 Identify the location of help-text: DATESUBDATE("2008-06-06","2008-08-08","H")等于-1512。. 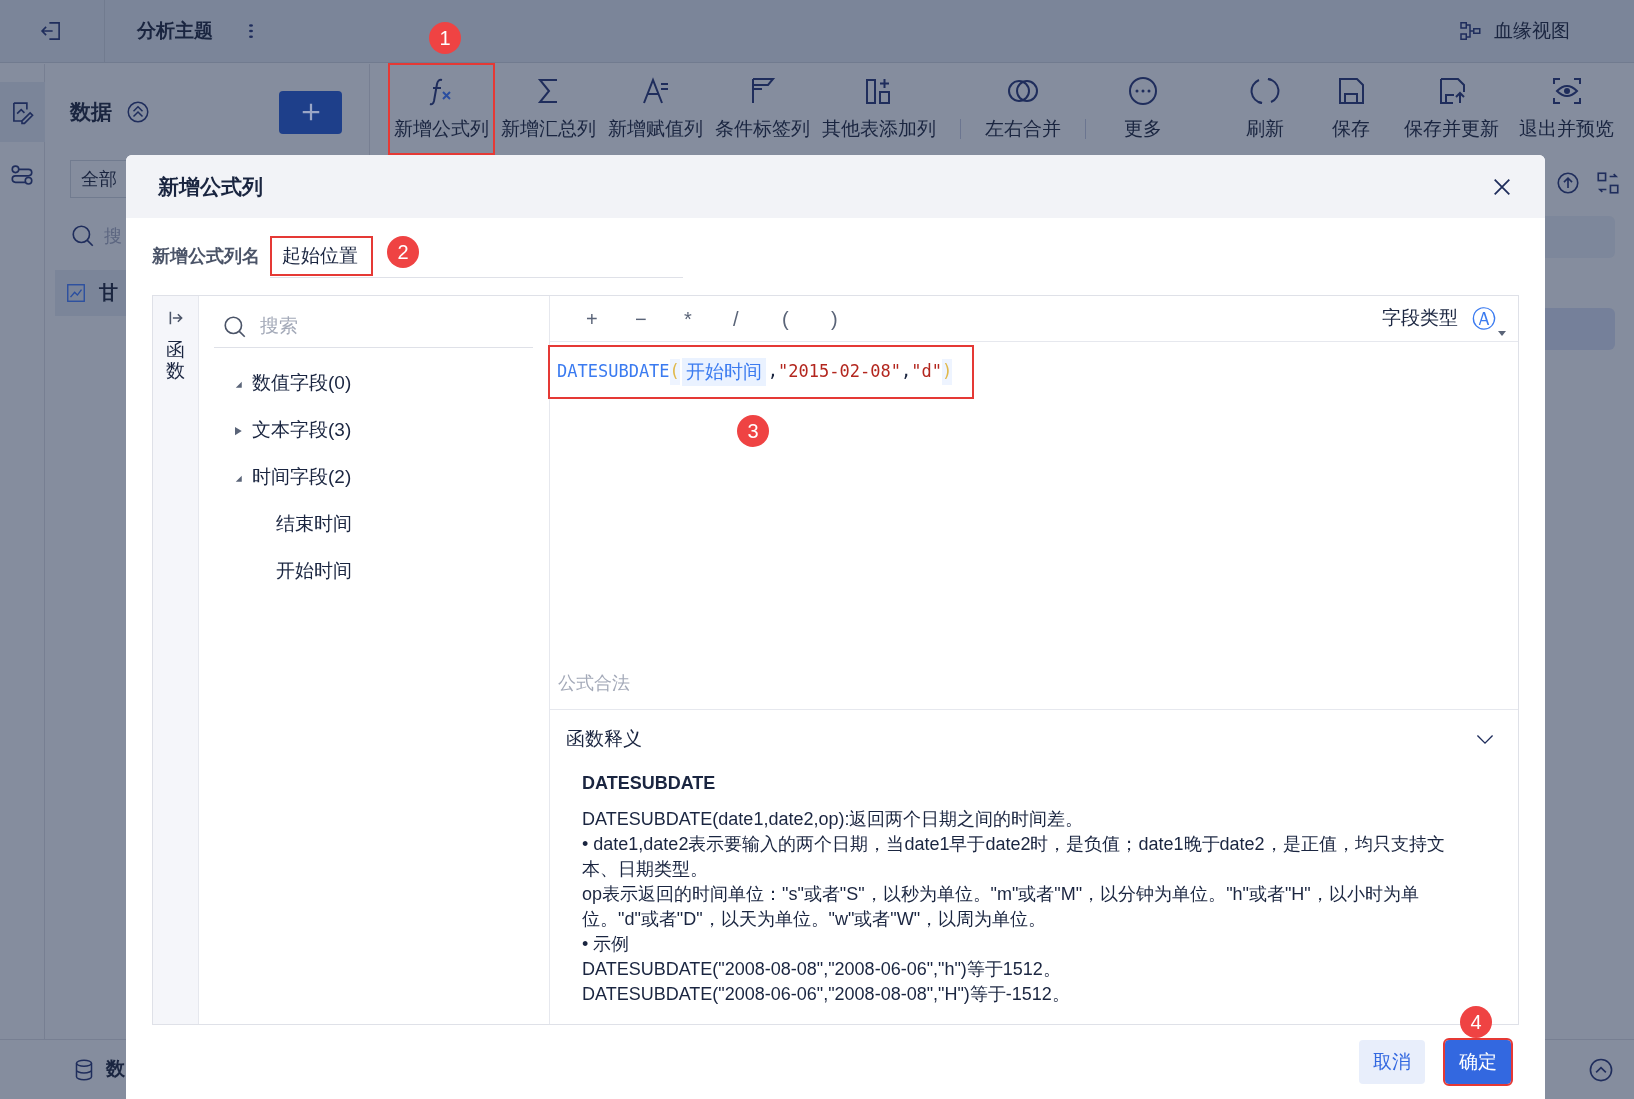
(826, 994).